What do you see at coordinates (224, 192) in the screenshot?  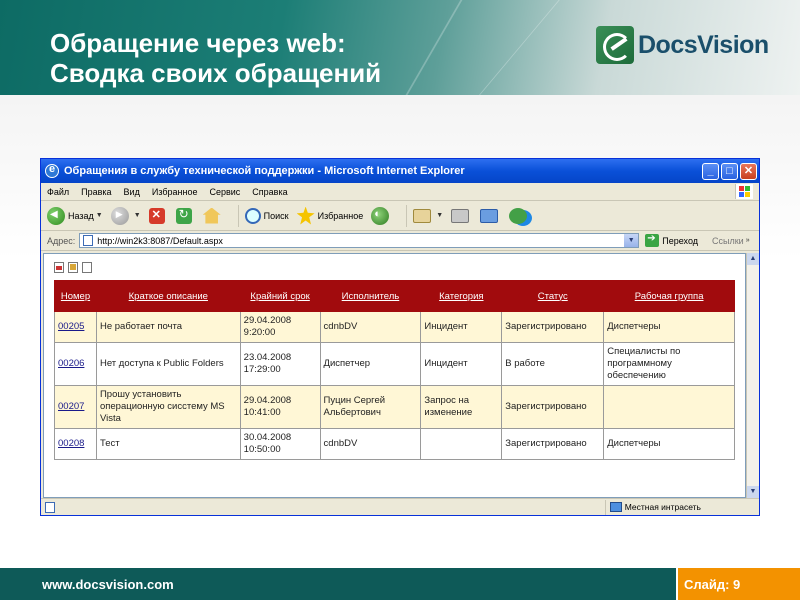 I see `menu-tools: Сервис` at bounding box center [224, 192].